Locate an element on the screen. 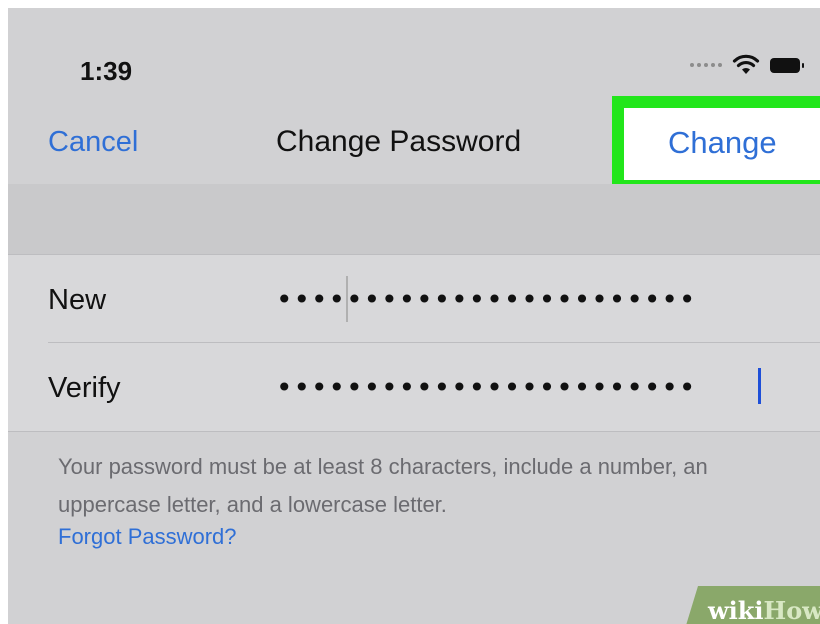 This screenshot has width=820, height=624. verify-password-label: Verify is located at coordinates (84, 388).